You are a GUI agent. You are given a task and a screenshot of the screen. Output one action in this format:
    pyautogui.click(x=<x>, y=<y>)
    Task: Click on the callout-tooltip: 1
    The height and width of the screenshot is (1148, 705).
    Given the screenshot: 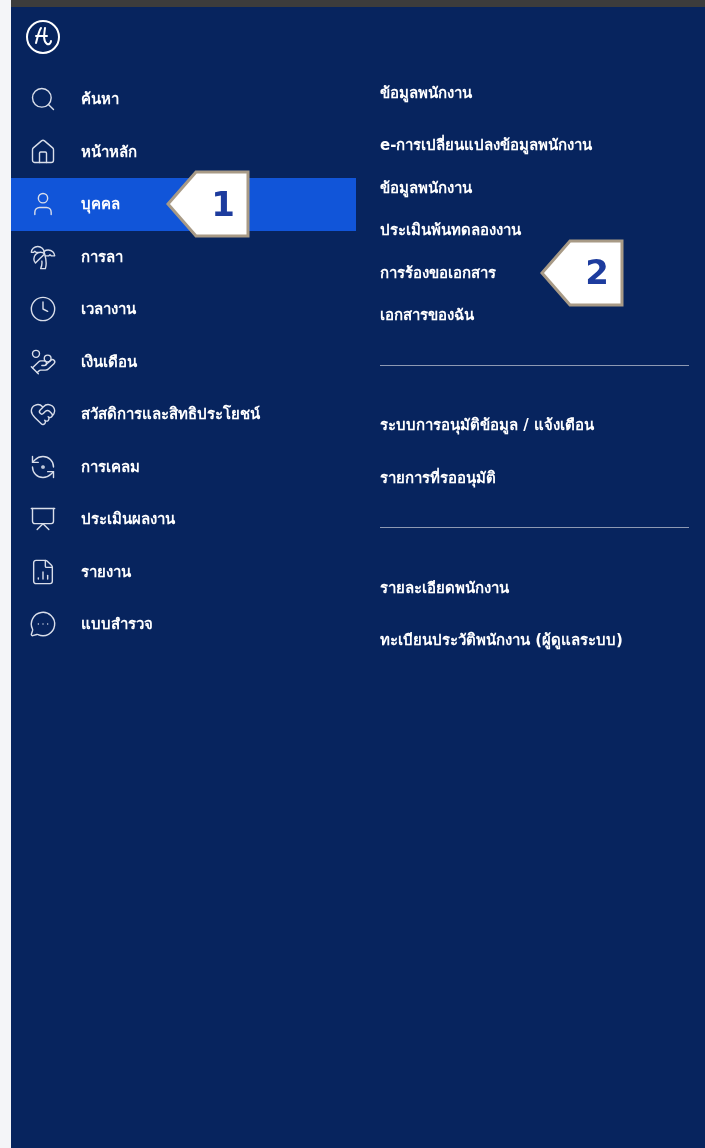 What is the action you would take?
    pyautogui.click(x=208, y=204)
    